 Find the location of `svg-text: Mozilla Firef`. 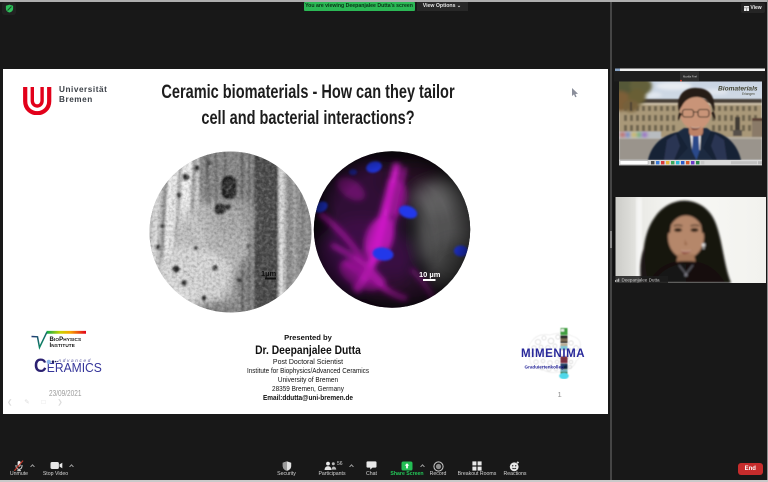

svg-text: Mozilla Firef is located at coordinates (690, 77).